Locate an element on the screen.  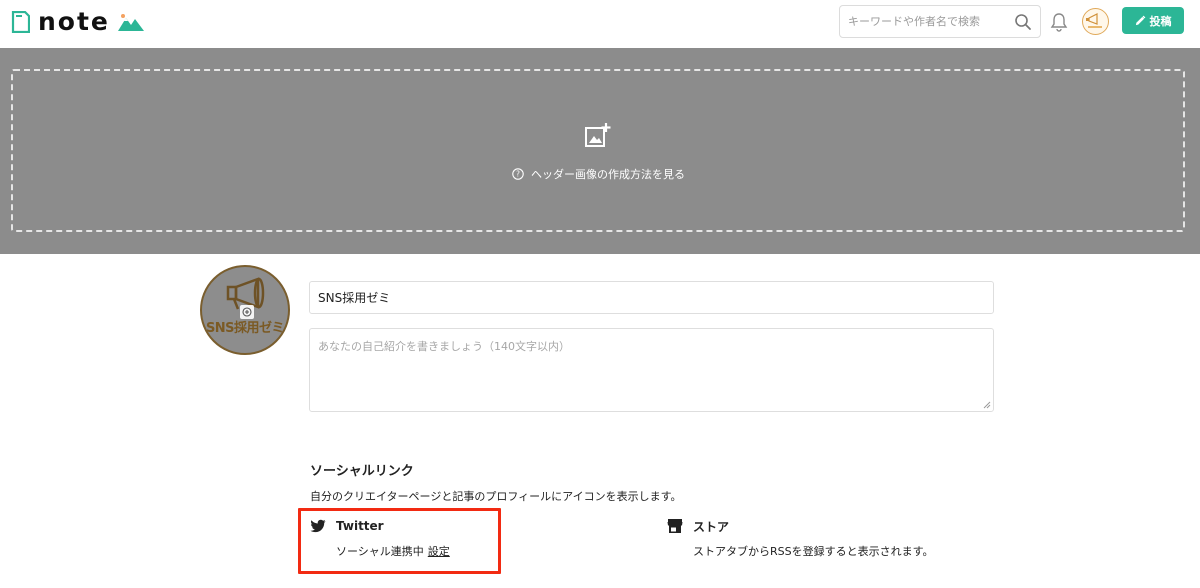
social-links-title: ソーシャルリンク is located at coordinates (362, 471).